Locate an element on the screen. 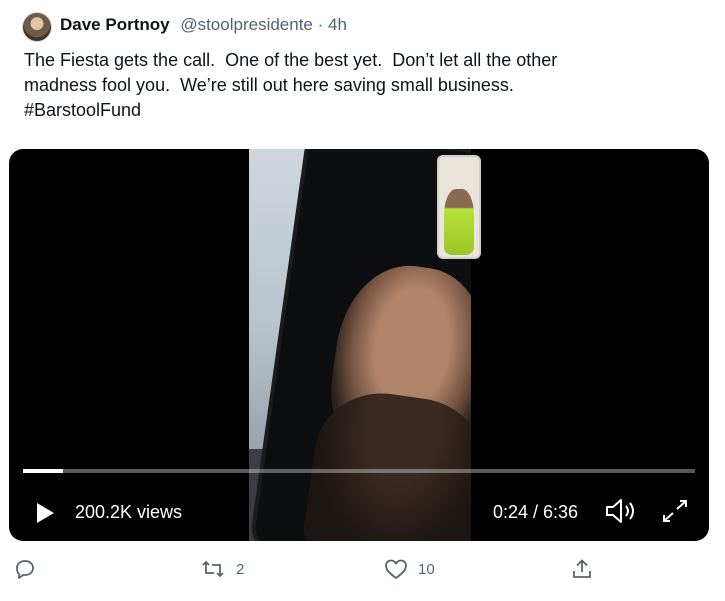 The height and width of the screenshot is (601, 725). video-time: 0:24 / 6:36 is located at coordinates (536, 512).